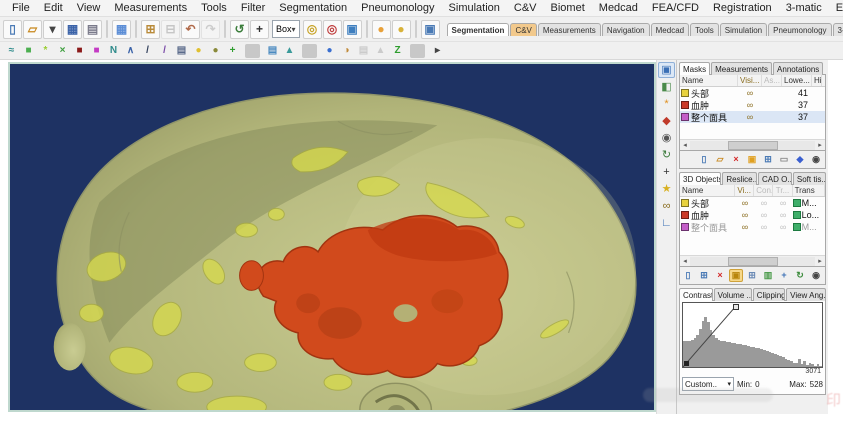 This screenshot has width=843, height=424. I want to click on open-dropdown-arrow-icon: ▾, so click(52, 29).